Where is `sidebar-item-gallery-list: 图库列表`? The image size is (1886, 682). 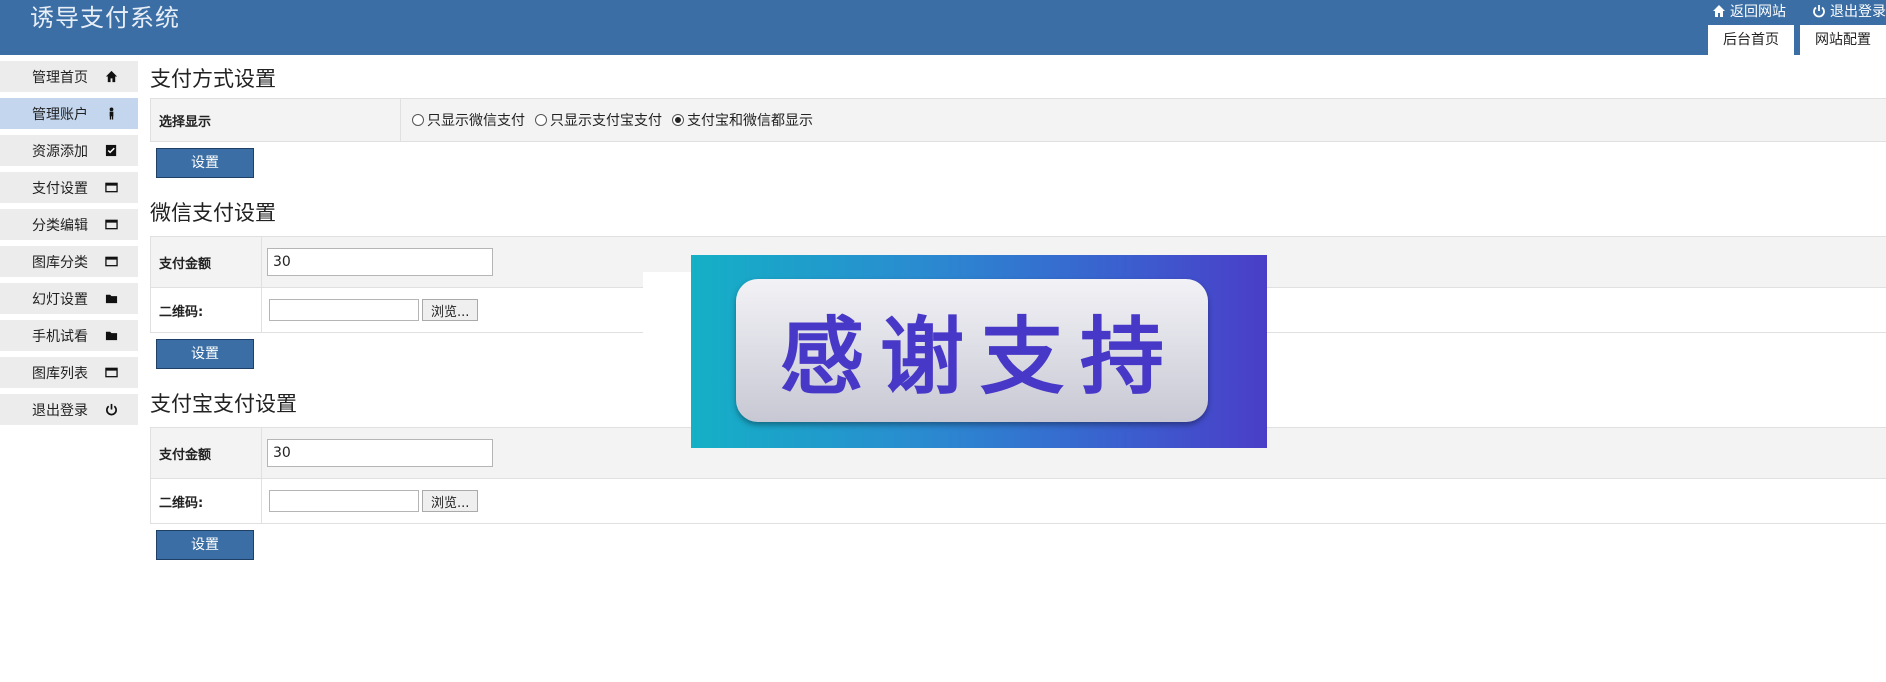
sidebar-item-gallery-list: 图库列表 is located at coordinates (69, 372).